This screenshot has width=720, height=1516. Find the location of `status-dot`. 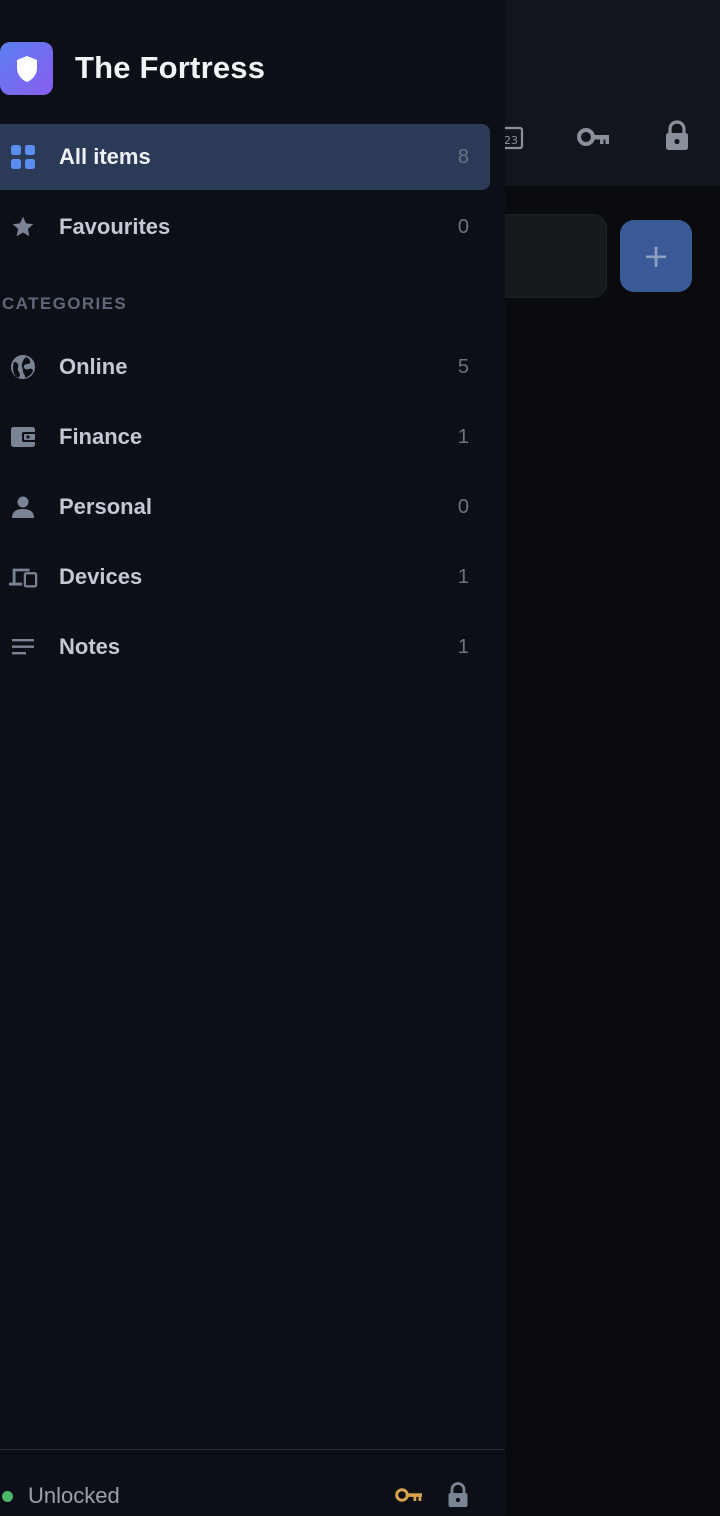

status-dot is located at coordinates (7, 1496).